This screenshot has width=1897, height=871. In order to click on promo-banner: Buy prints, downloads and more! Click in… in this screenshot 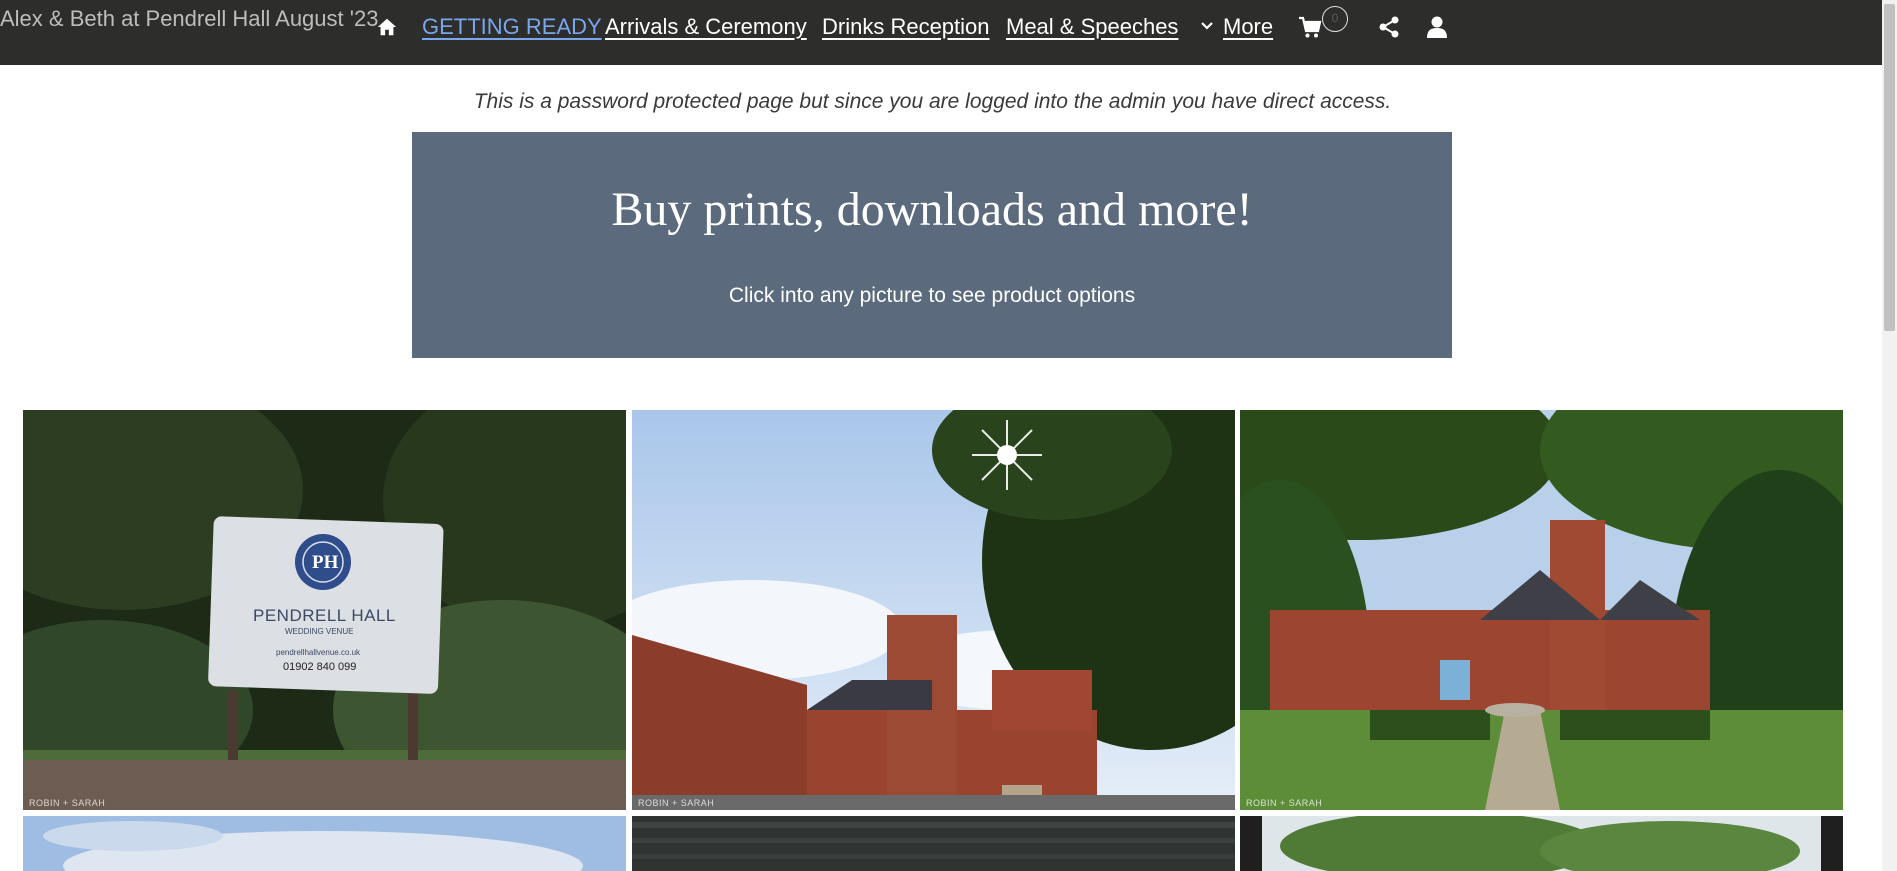, I will do `click(932, 245)`.